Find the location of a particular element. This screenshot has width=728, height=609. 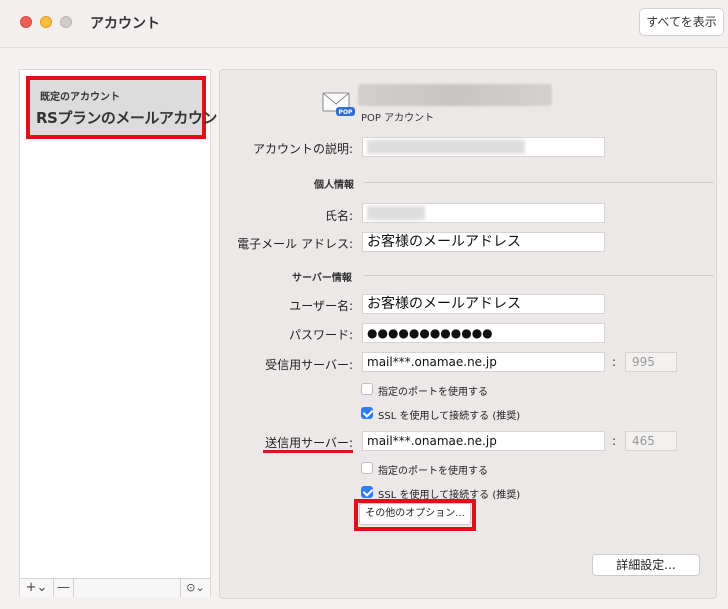

default-account-caption: 既定のアカウント is located at coordinates (80, 97).